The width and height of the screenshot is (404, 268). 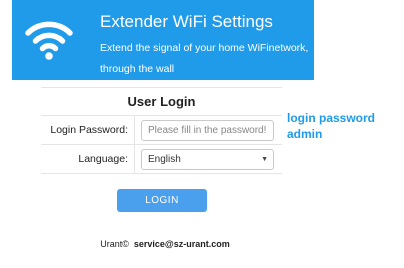 I want to click on password-input, so click(x=207, y=130).